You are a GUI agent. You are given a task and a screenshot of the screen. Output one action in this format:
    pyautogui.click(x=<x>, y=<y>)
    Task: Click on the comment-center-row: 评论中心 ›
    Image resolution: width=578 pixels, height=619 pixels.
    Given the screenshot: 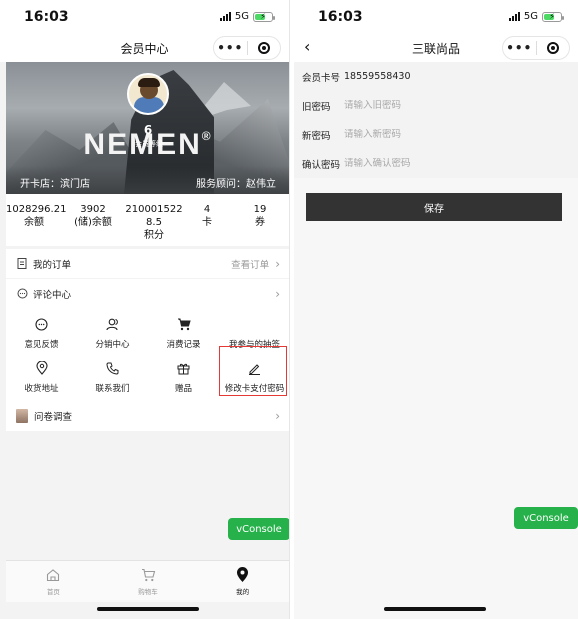 What is the action you would take?
    pyautogui.click(x=147, y=293)
    